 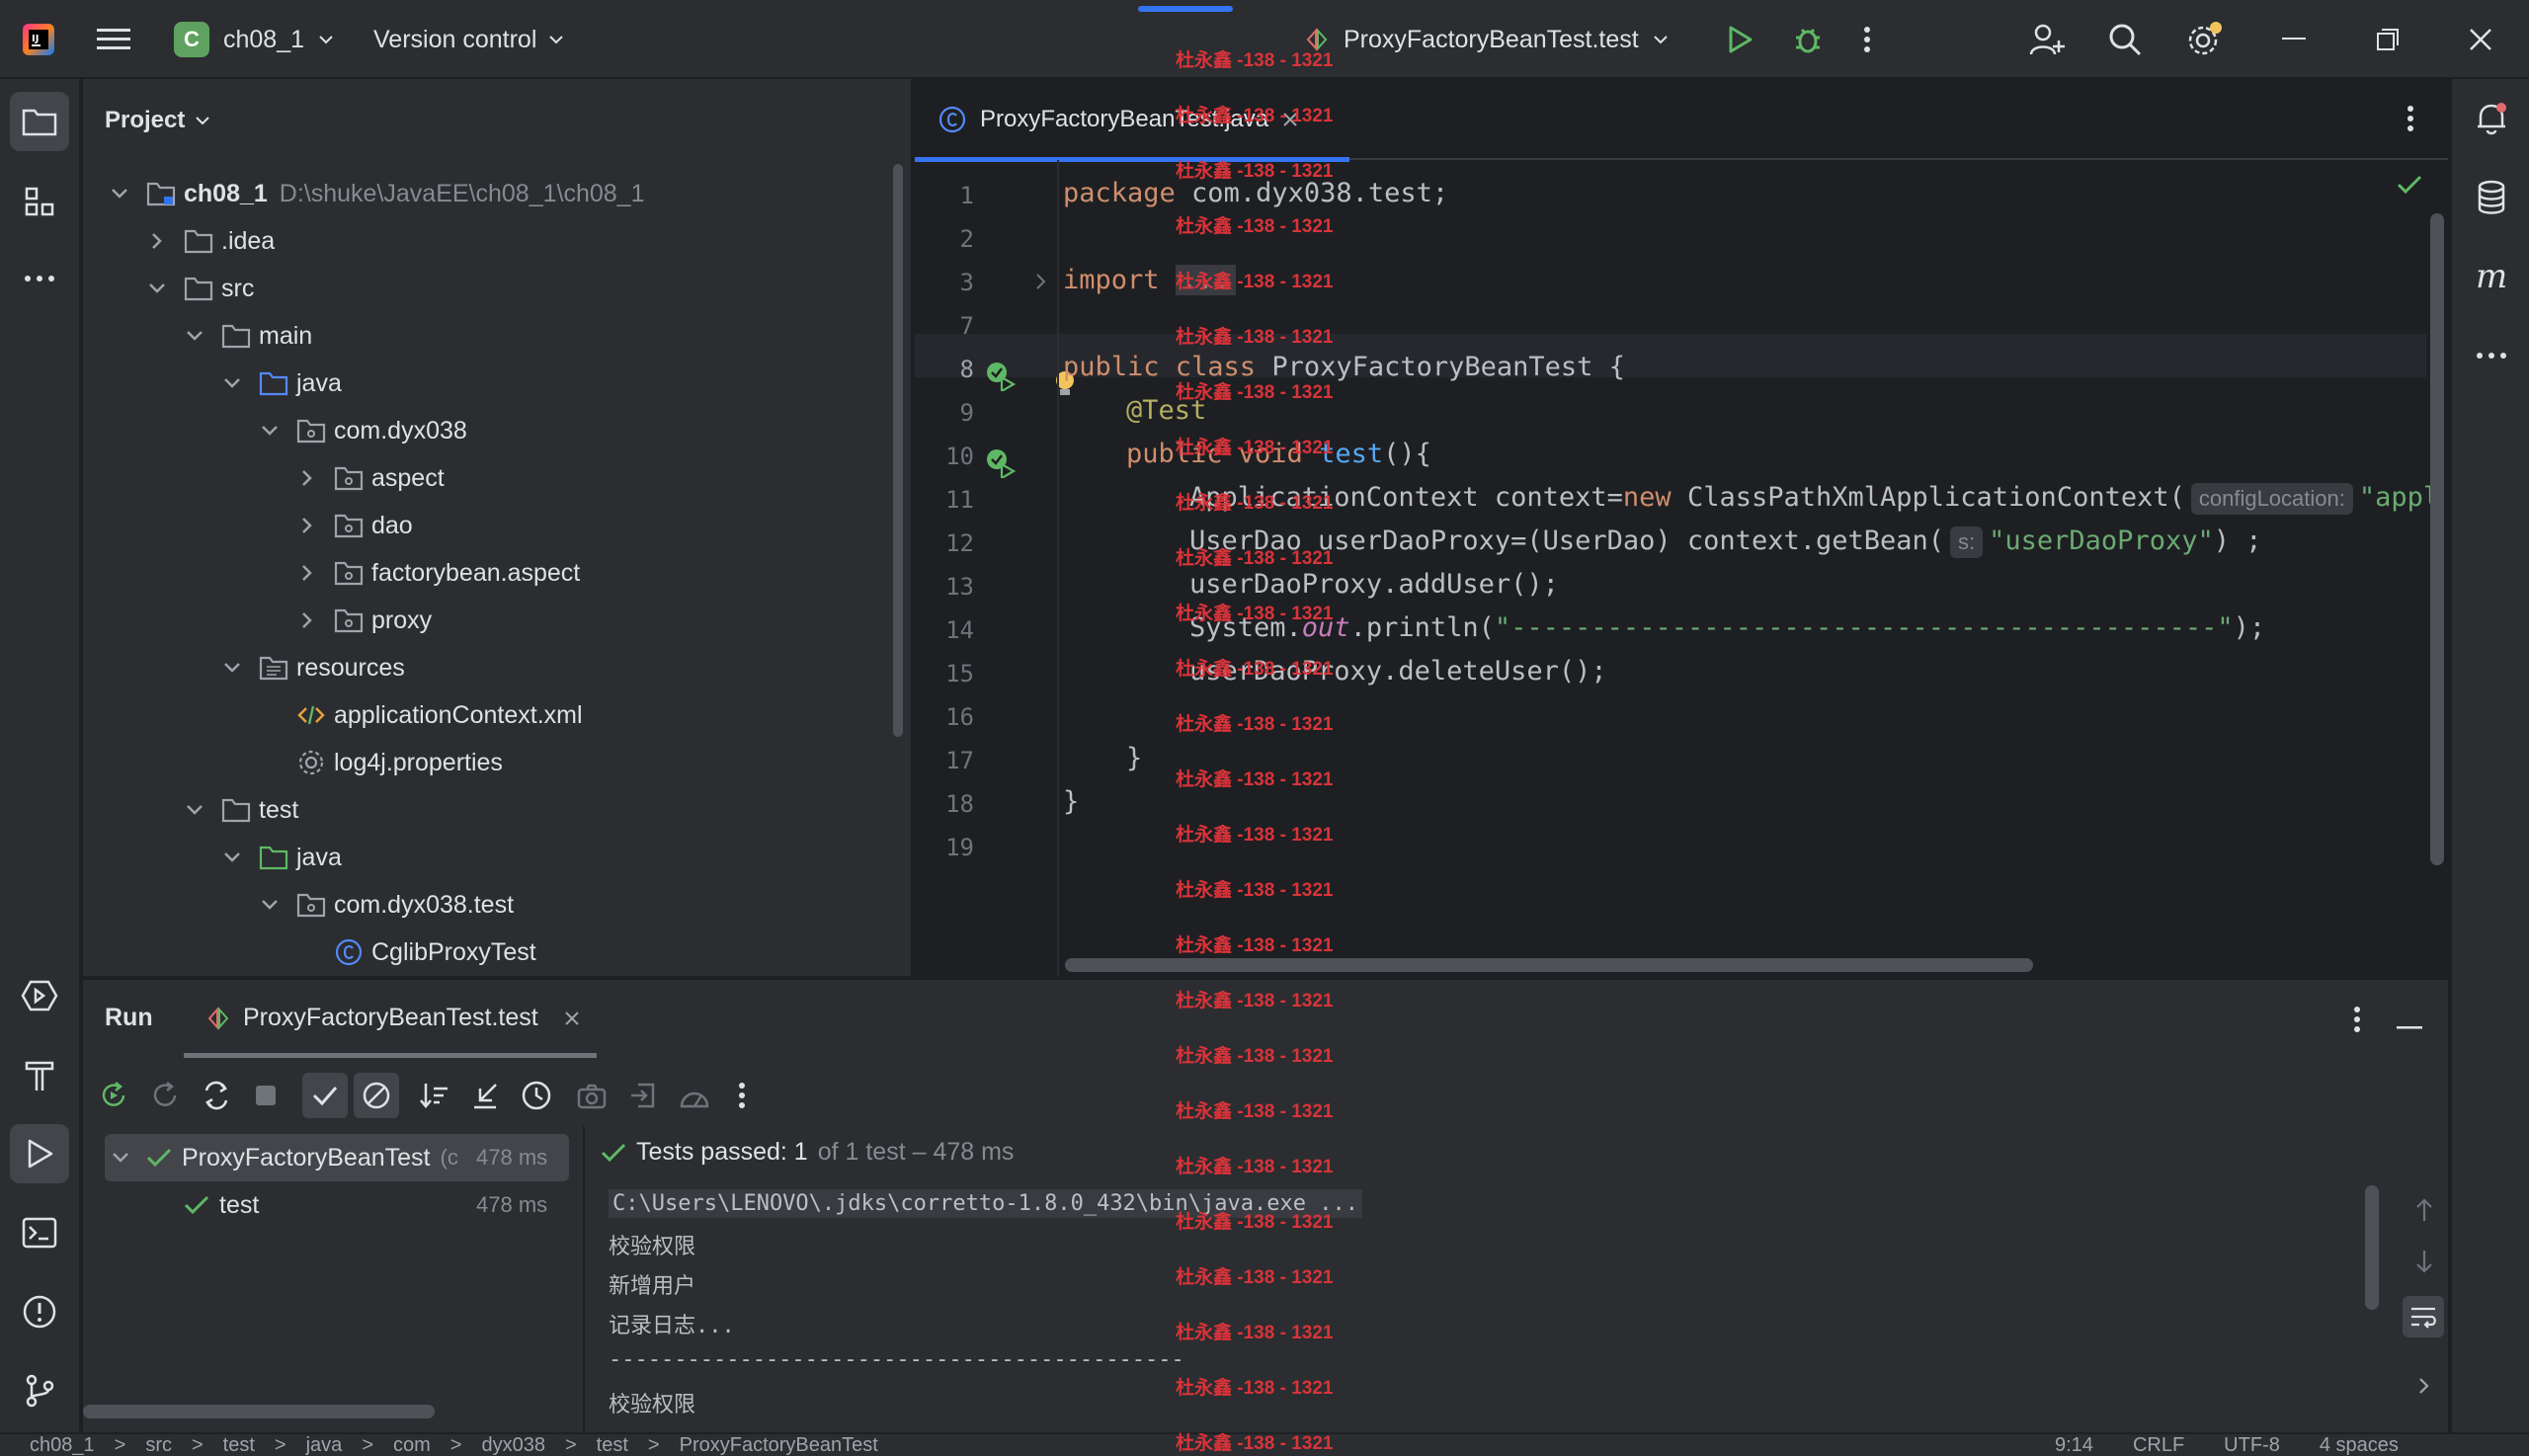 I want to click on breadcrumb-item: dyx038, so click(x=513, y=1445).